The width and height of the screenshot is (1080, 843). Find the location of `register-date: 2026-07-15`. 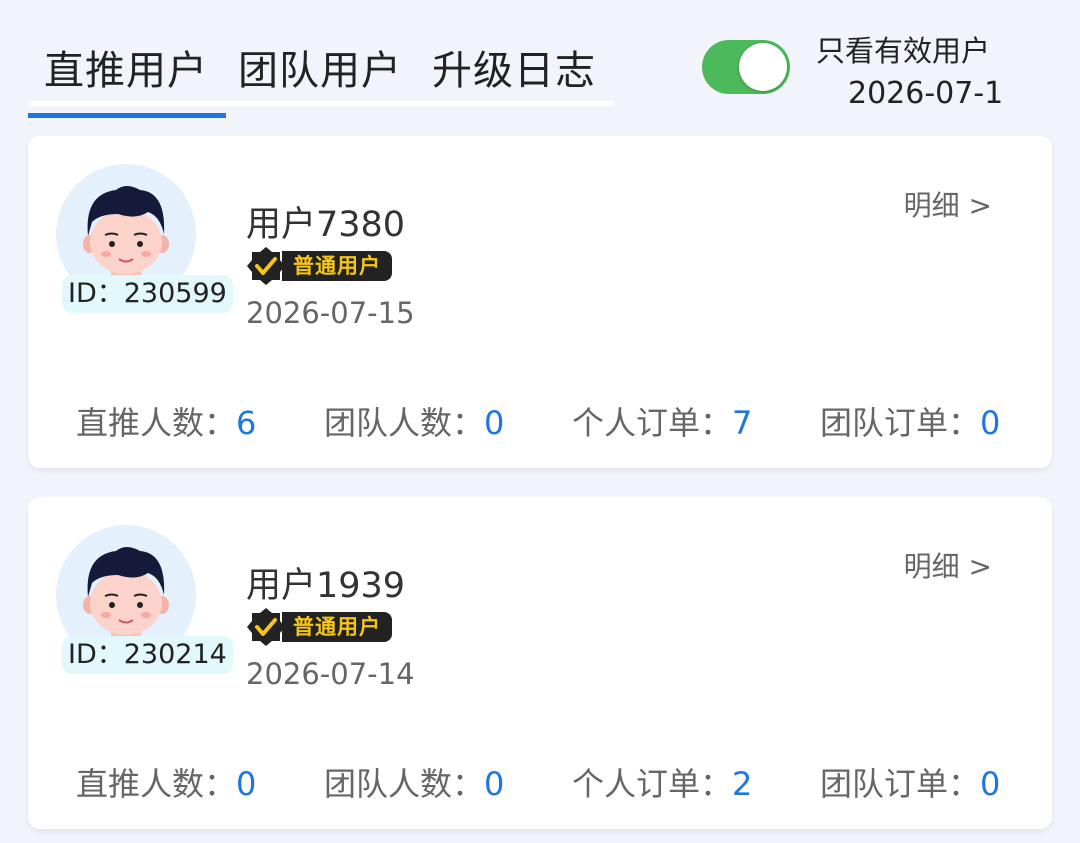

register-date: 2026-07-15 is located at coordinates (330, 313).